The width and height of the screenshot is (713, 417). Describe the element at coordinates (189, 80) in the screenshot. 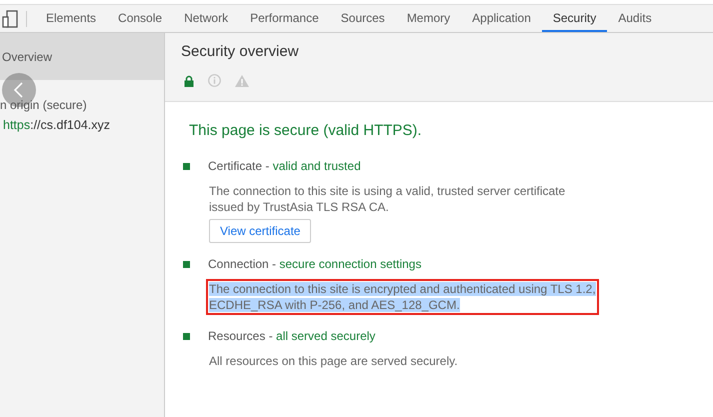

I see `lock-icon` at that location.